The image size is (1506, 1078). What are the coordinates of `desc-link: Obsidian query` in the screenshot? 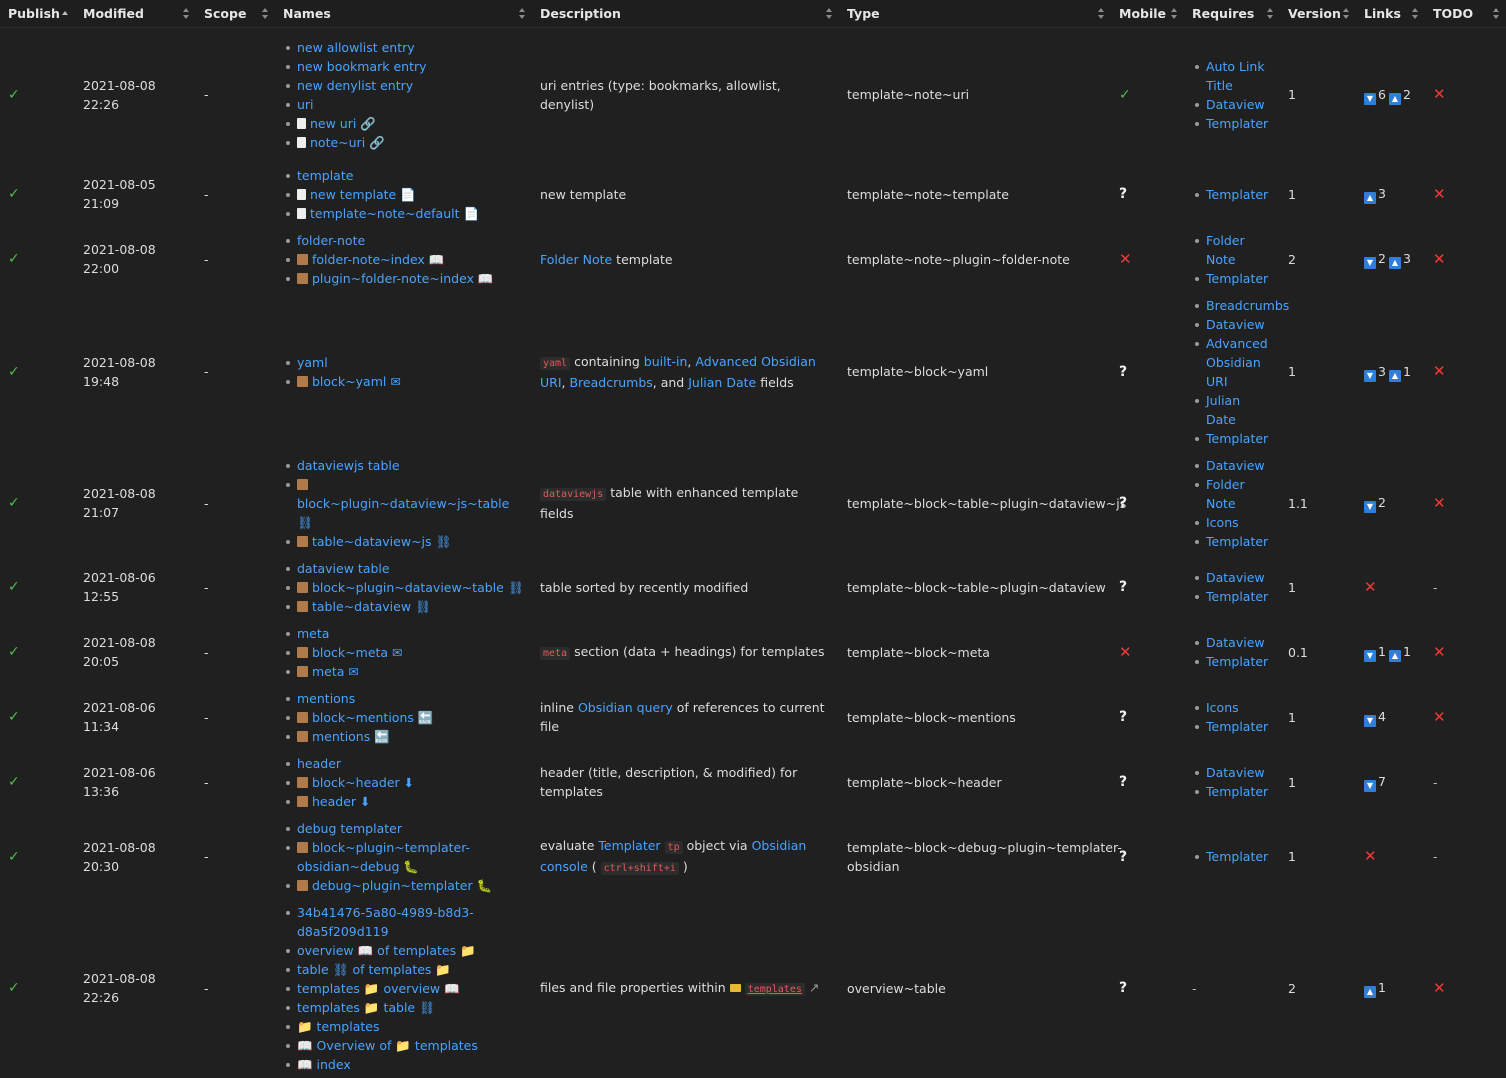 It's located at (625, 707).